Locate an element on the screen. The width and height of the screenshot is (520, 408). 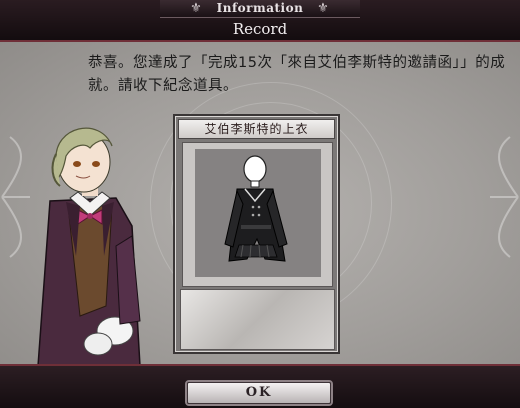
flourish-right-icon is located at coordinates (504, 197).